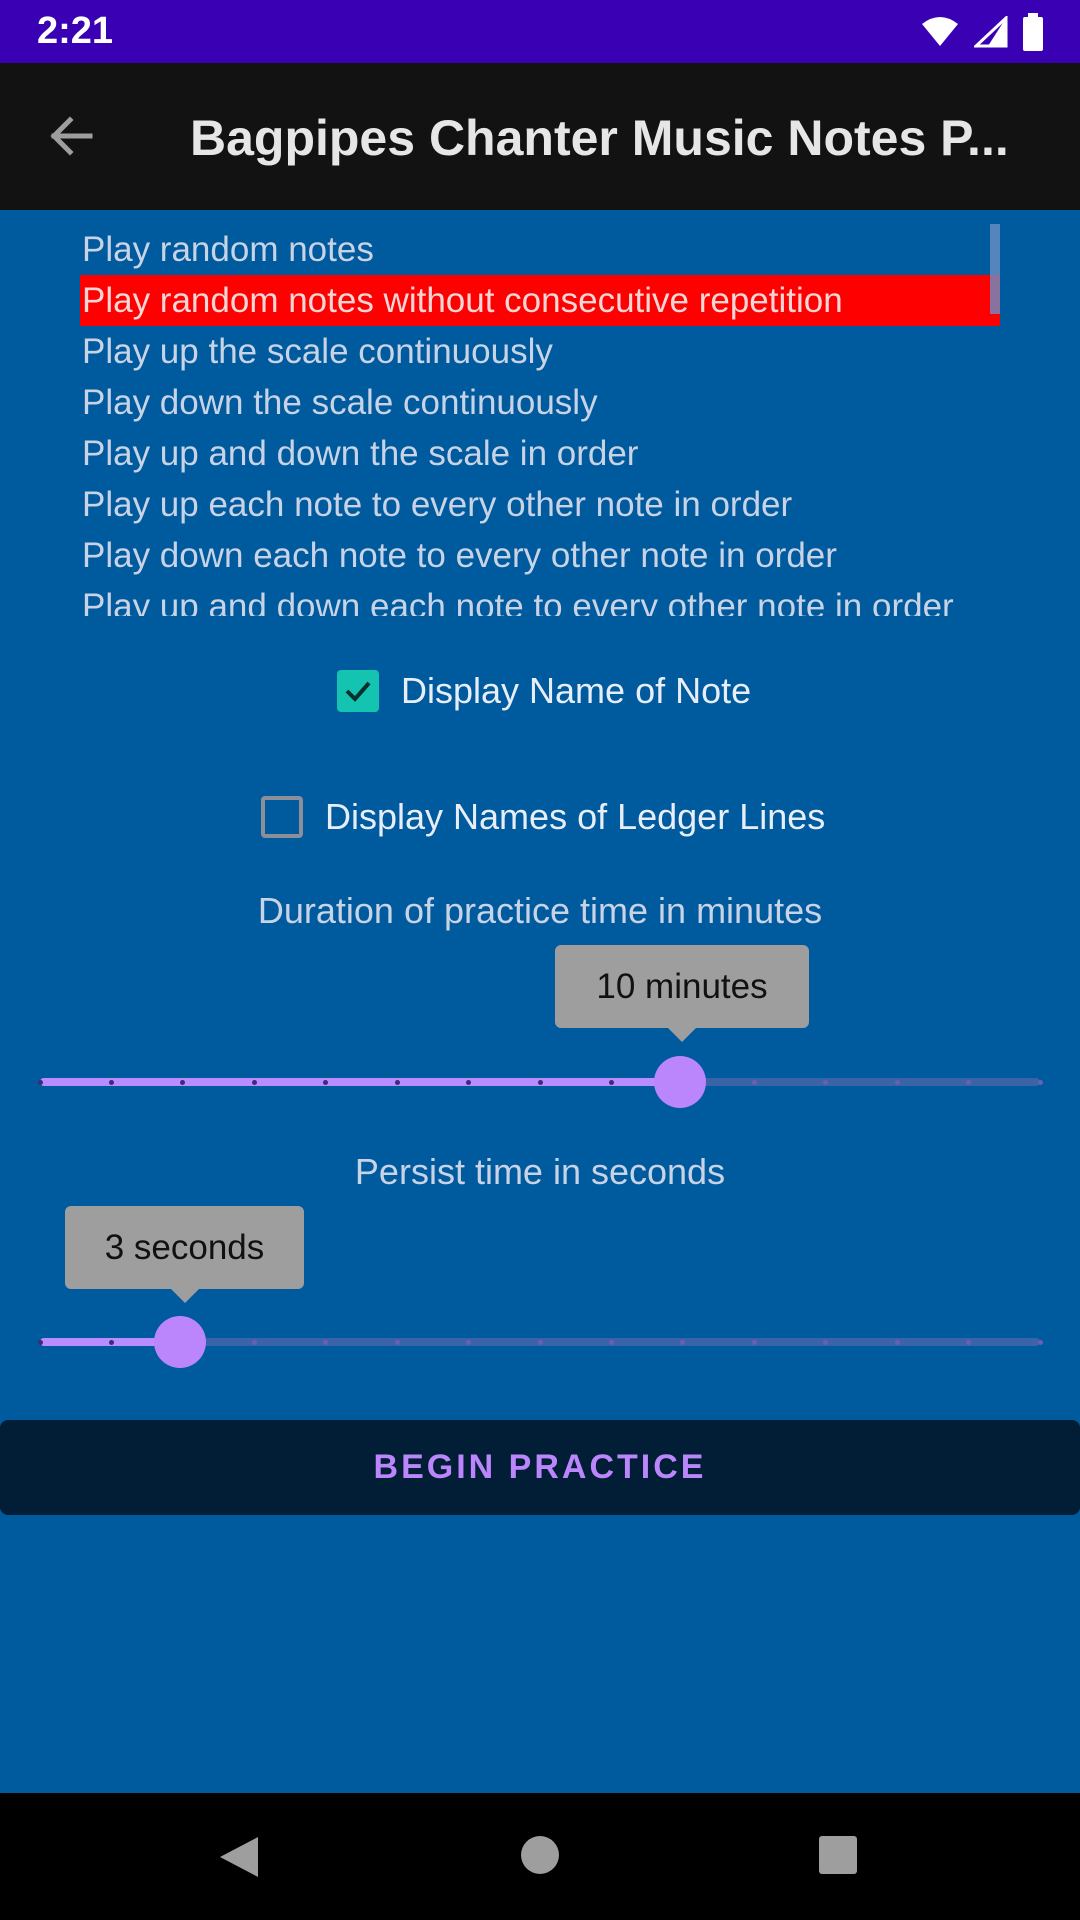 This screenshot has height=1920, width=1080. Describe the element at coordinates (360, 1082) in the screenshot. I see `slider-fill` at that location.